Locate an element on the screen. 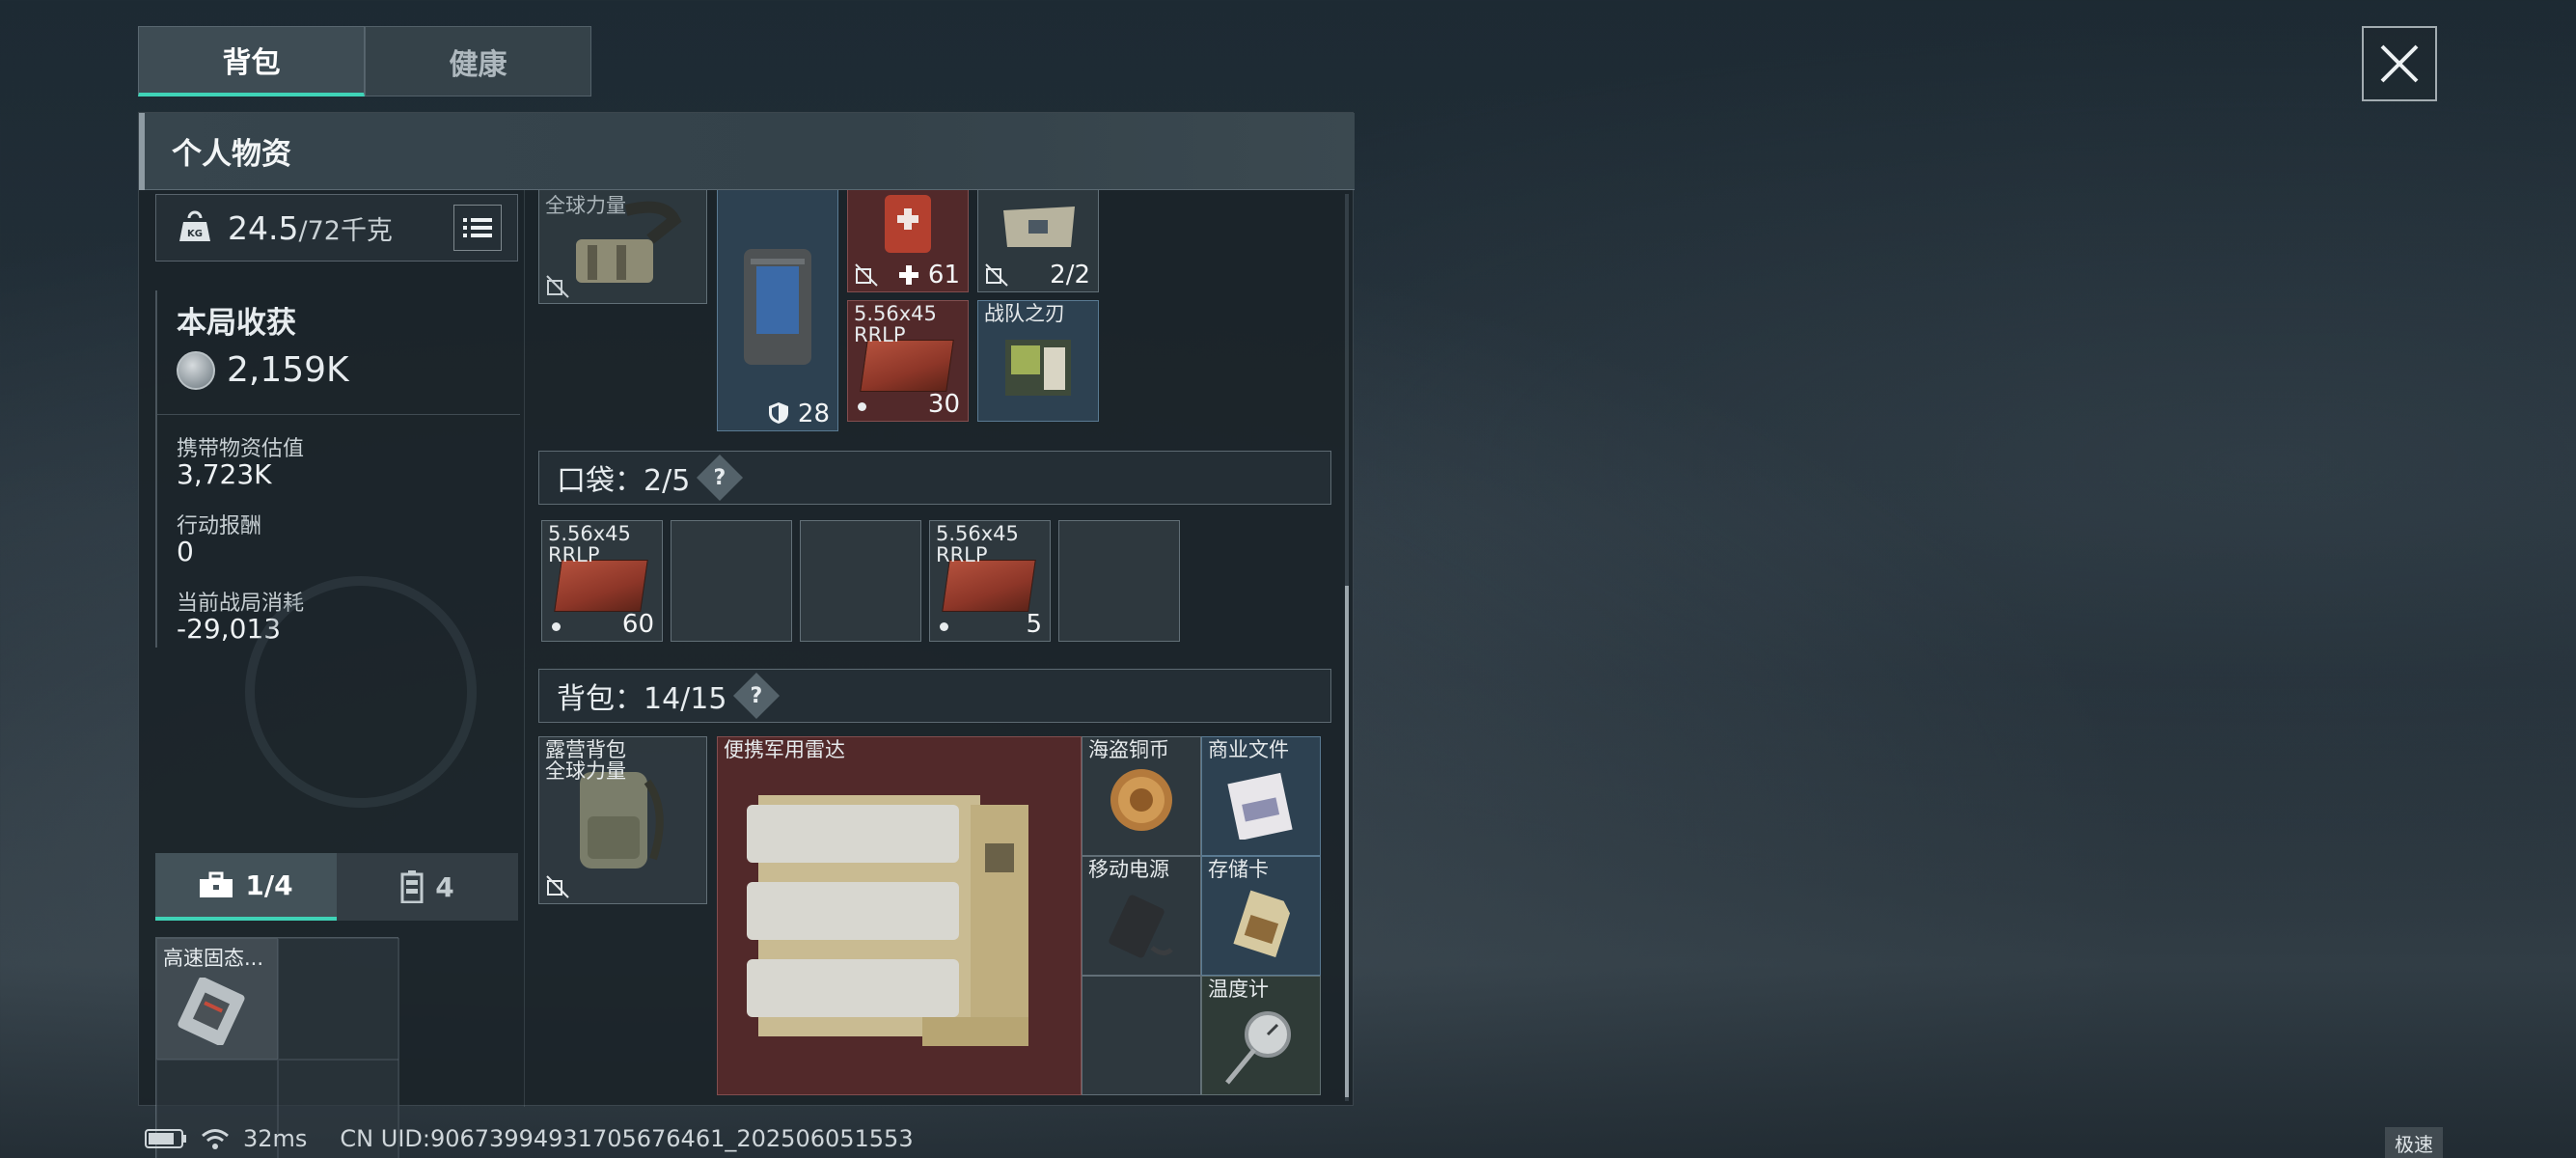  gear-item-magazine: 战队之刃 is located at coordinates (1038, 361).